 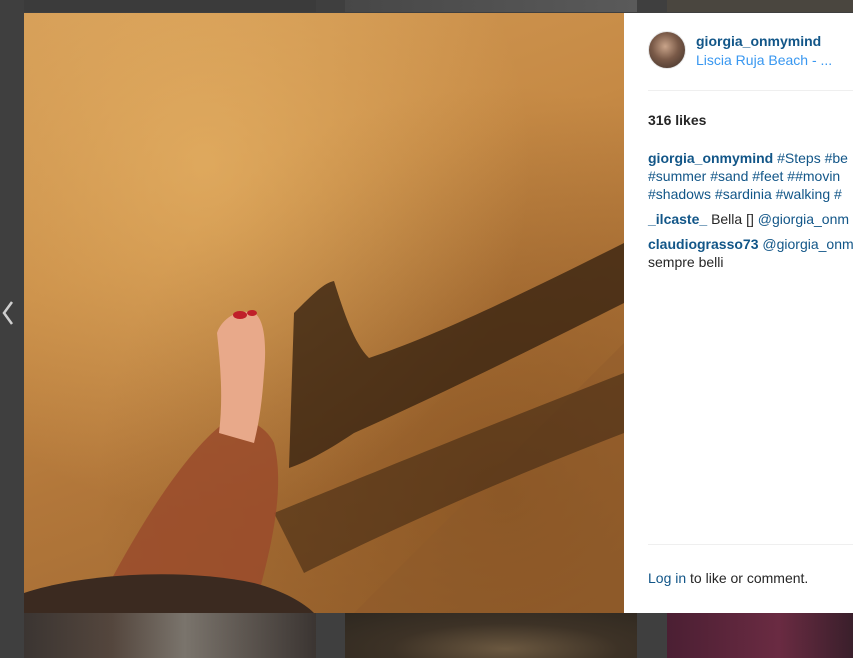 I want to click on comment-text: Bella [], so click(x=732, y=219).